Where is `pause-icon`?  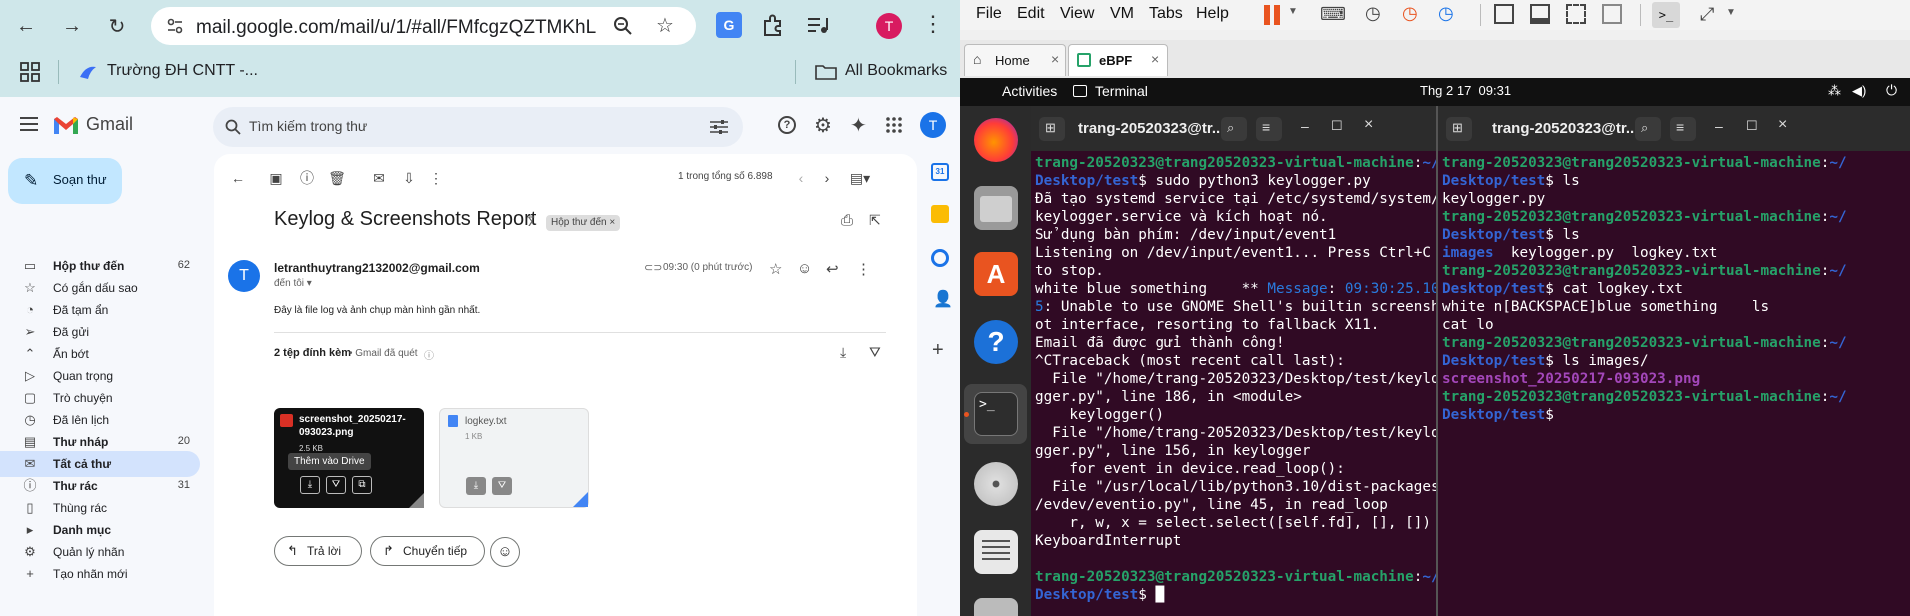 pause-icon is located at coordinates (1267, 15).